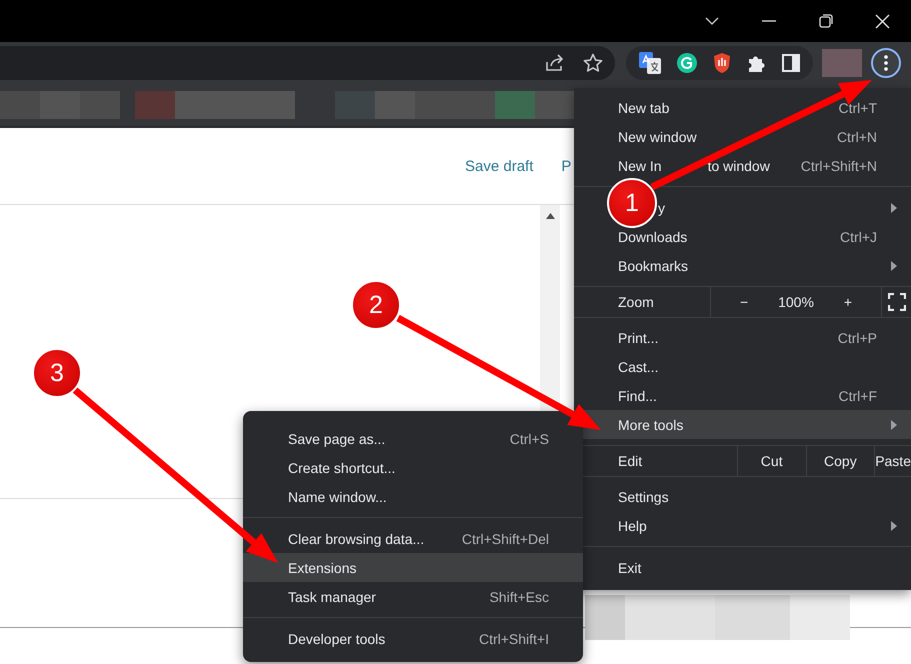 This screenshot has height=664, width=911. I want to click on menu-item: More tools, so click(742, 424).